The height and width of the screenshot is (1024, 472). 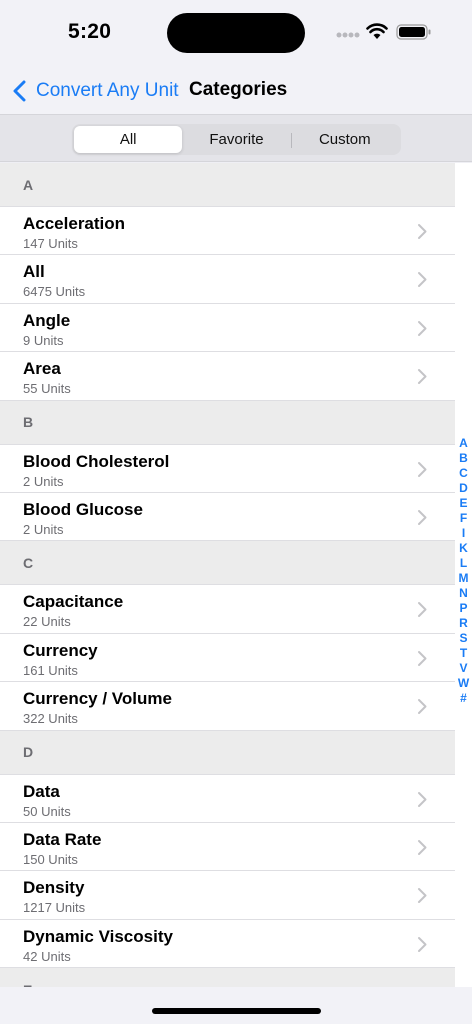 What do you see at coordinates (227, 847) in the screenshot?
I see `list-item: Data Rate 150 Units` at bounding box center [227, 847].